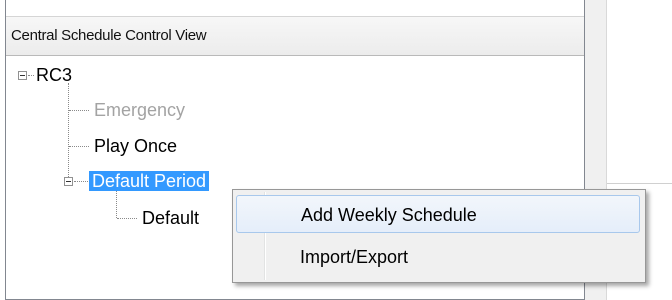  What do you see at coordinates (109, 35) in the screenshot?
I see `panel-title: Central Schedule Control View` at bounding box center [109, 35].